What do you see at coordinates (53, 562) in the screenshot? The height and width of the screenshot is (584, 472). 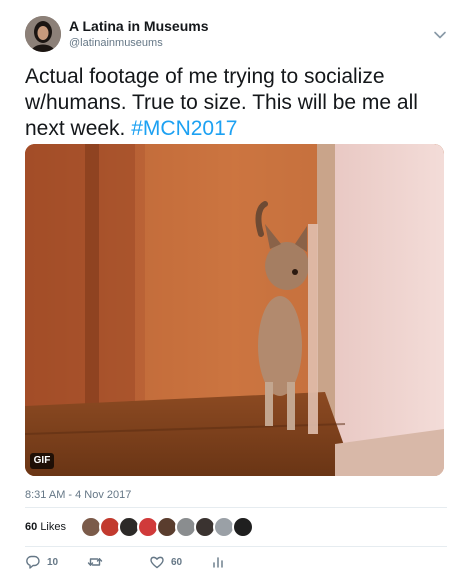 I see `reply-count: 10` at bounding box center [53, 562].